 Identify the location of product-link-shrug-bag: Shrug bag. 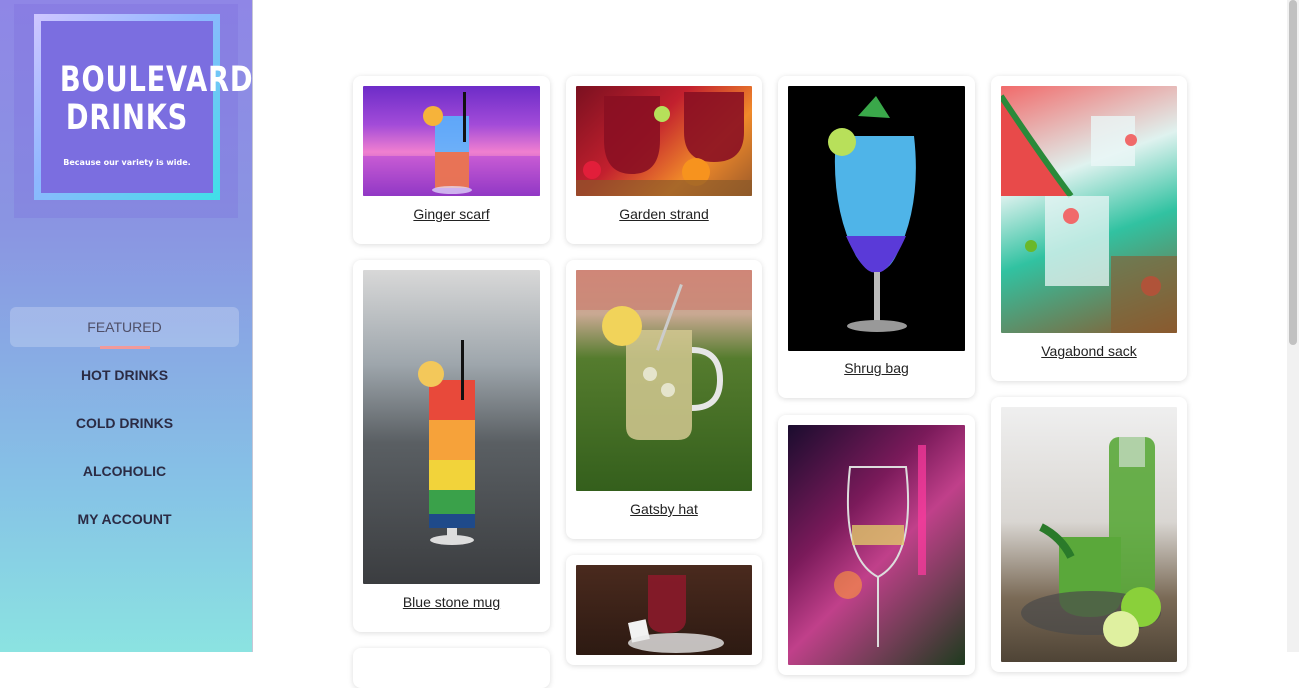
(876, 368).